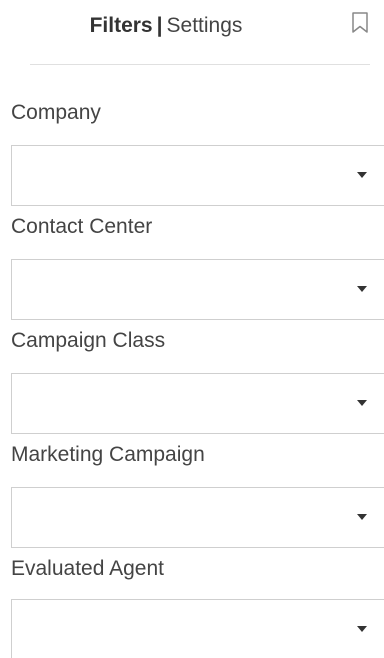 Image resolution: width=384 pixels, height=658 pixels. What do you see at coordinates (56, 112) in the screenshot?
I see `company-label: Company` at bounding box center [56, 112].